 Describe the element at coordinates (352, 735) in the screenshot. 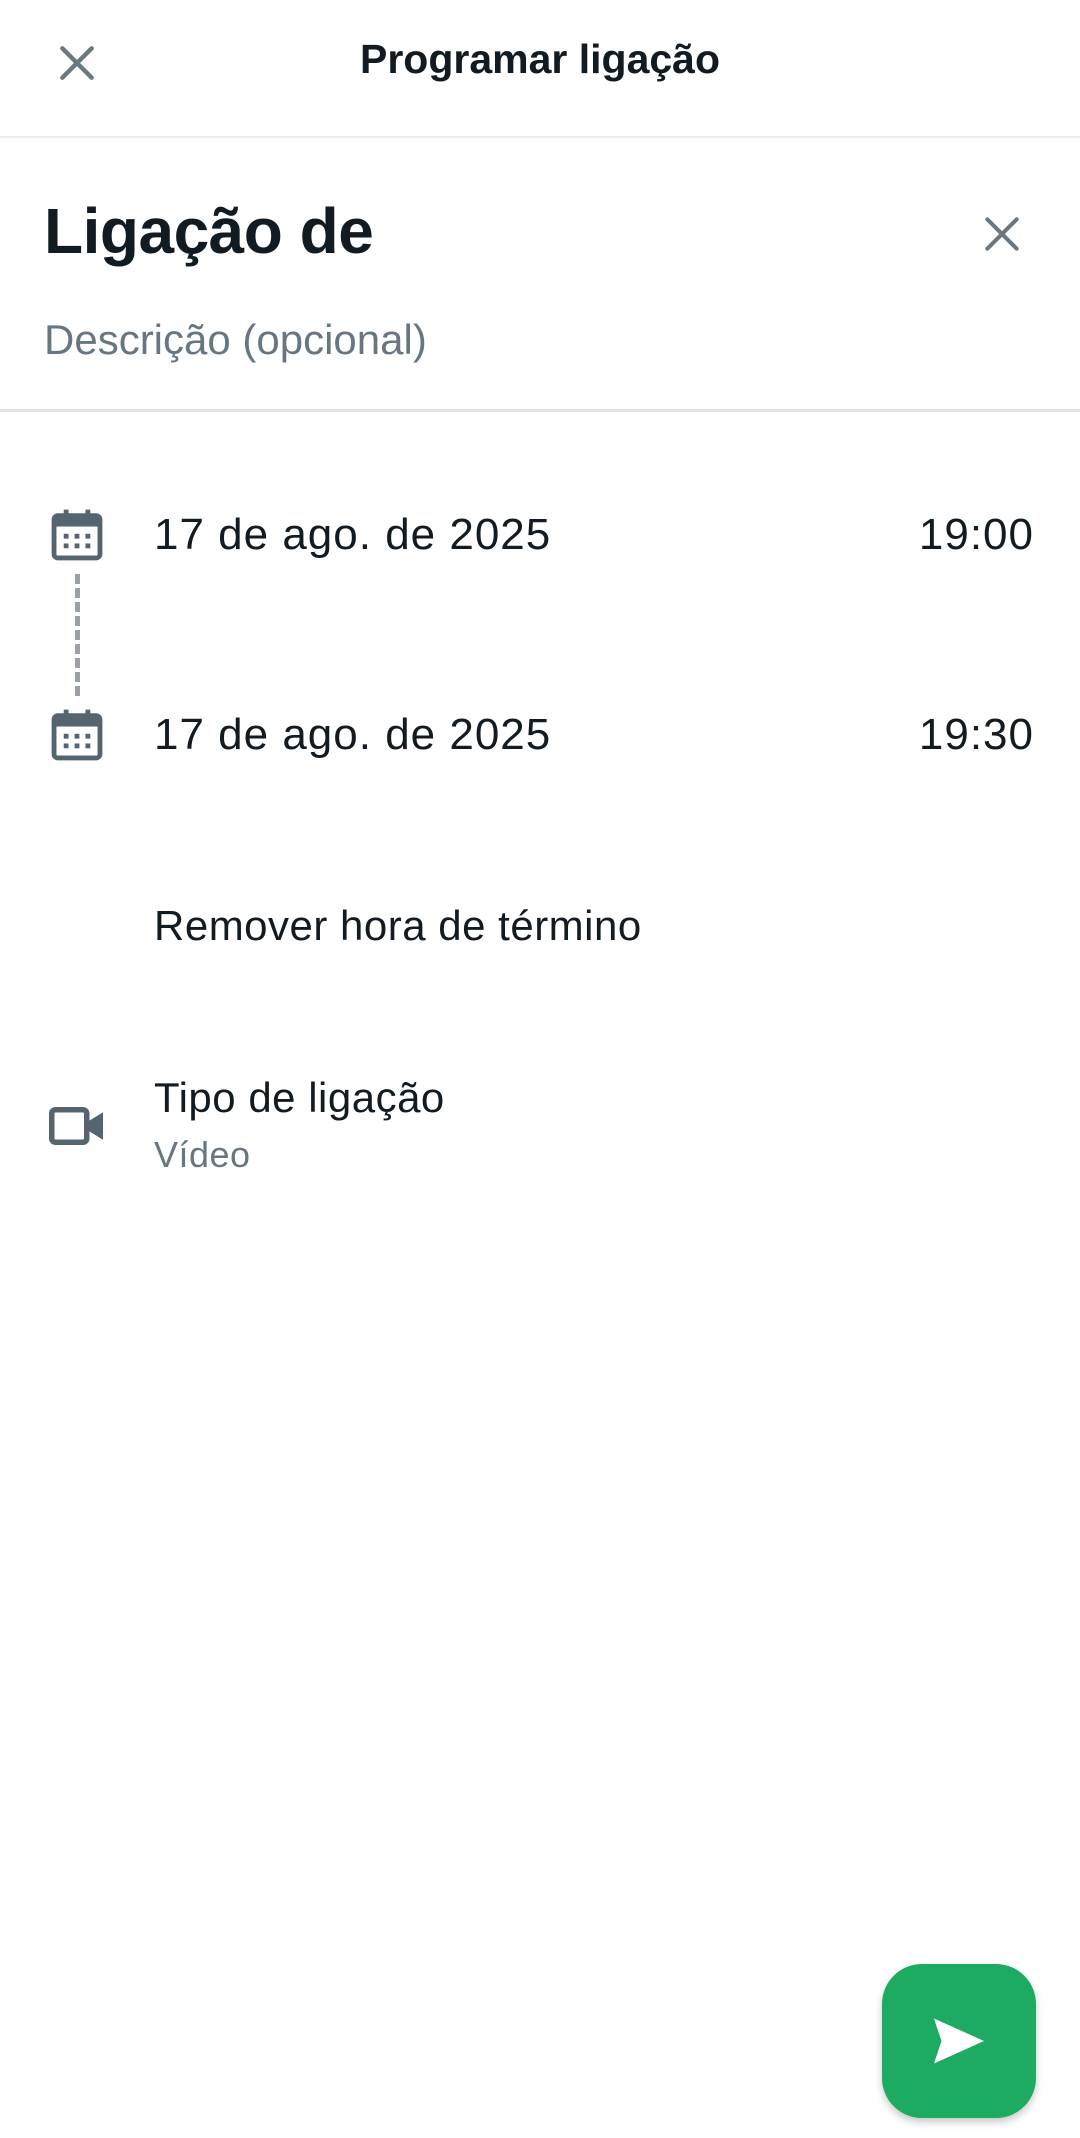

I see `end-date: 17 de ago. de 2025` at that location.